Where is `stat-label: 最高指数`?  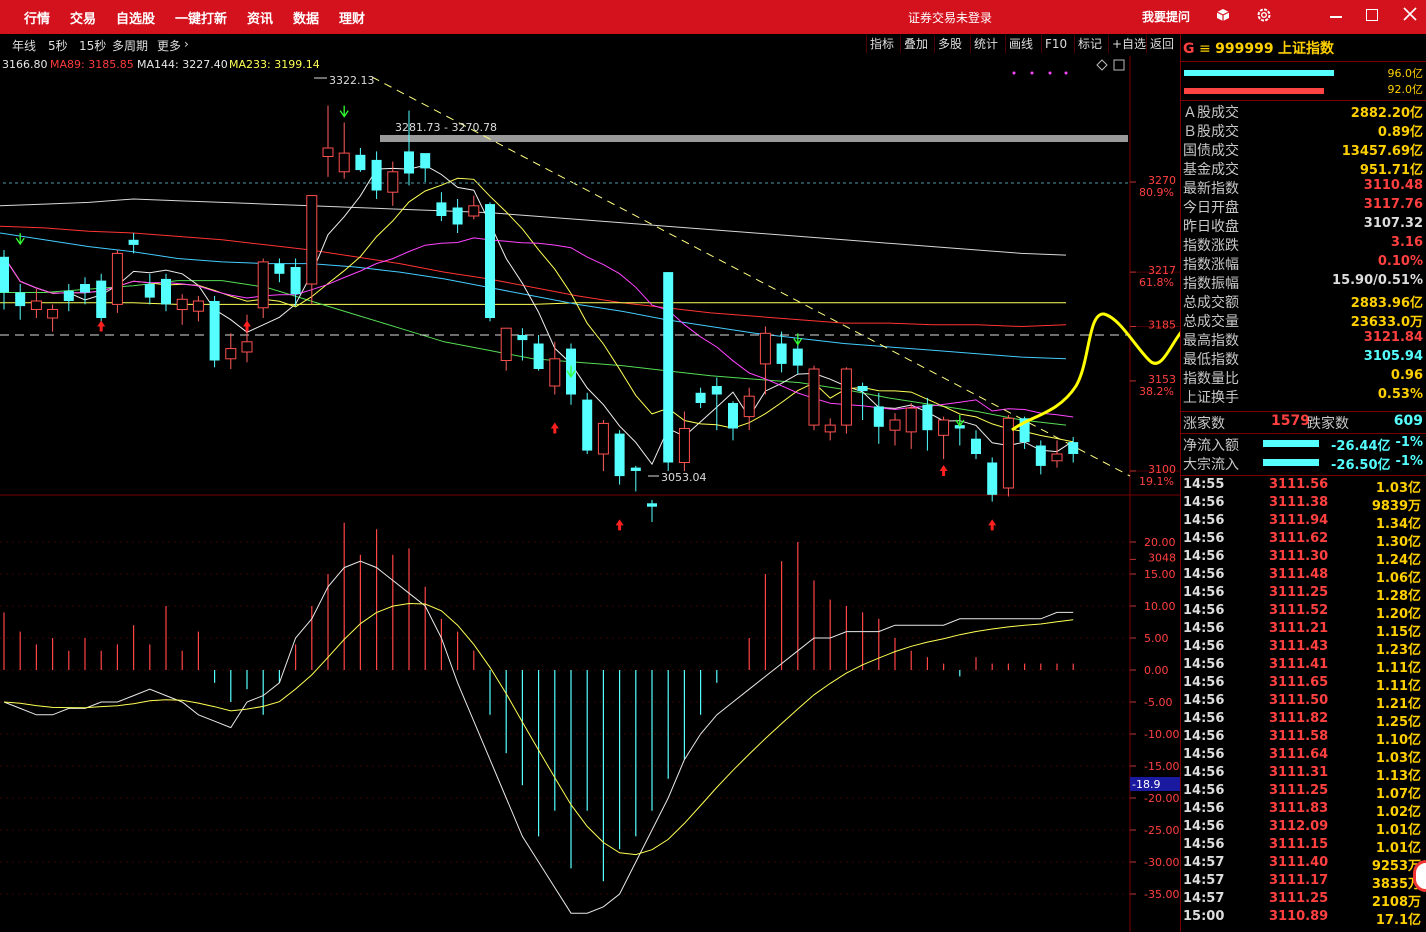
stat-label: 最高指数 is located at coordinates (1211, 341).